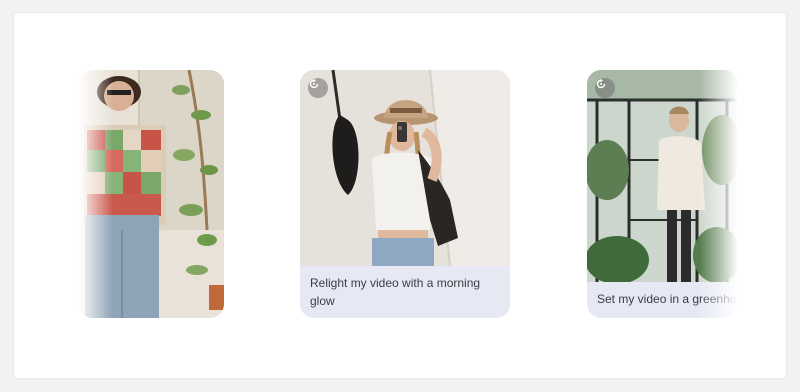  Describe the element at coordinates (96, 194) in the screenshot. I see `card-1-fade-left` at that location.